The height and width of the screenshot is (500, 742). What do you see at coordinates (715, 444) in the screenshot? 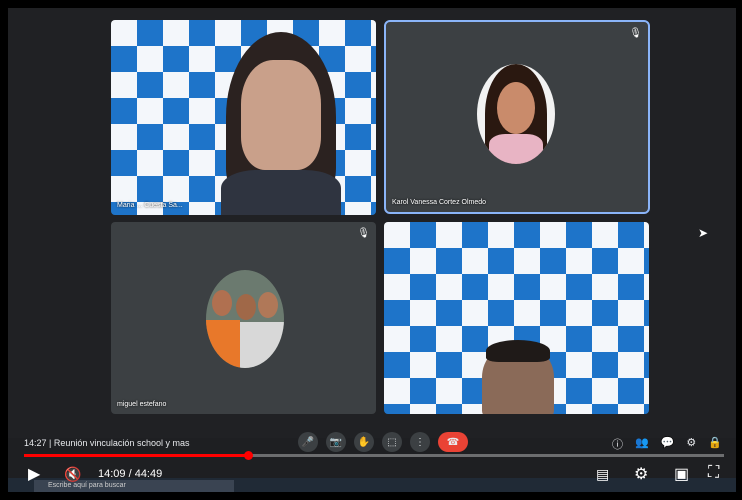
I see `lock-icon: 🔒` at bounding box center [715, 444].